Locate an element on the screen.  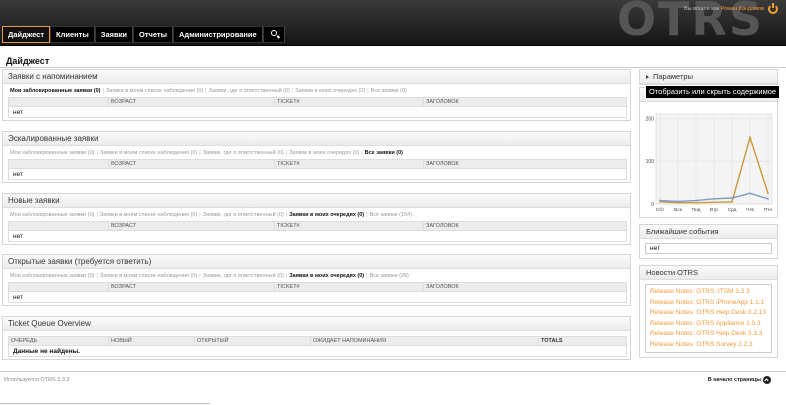
back-to-top-link: В начало страницы is located at coordinates (734, 380).